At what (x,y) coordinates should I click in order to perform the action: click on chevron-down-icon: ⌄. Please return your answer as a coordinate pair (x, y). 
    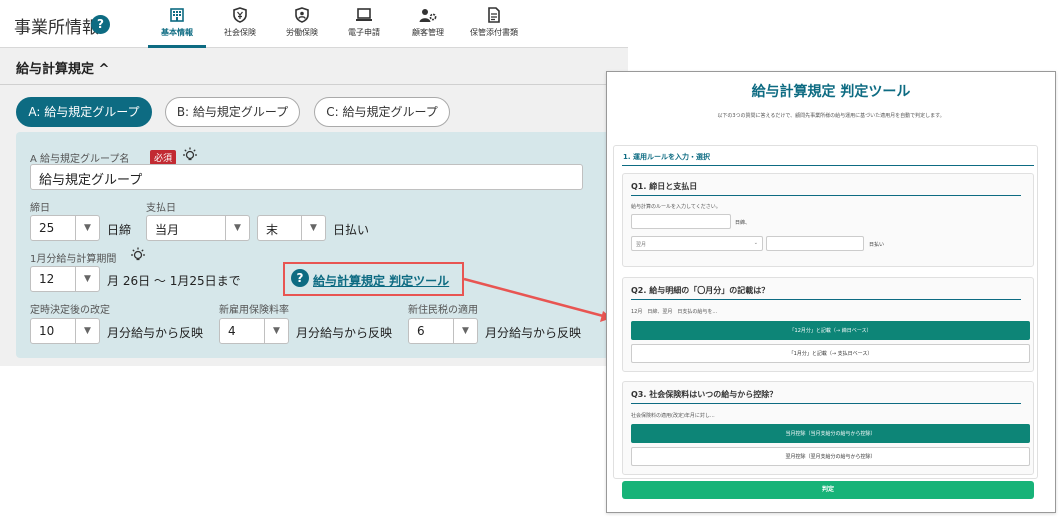
    Looking at the image, I should click on (755, 243).